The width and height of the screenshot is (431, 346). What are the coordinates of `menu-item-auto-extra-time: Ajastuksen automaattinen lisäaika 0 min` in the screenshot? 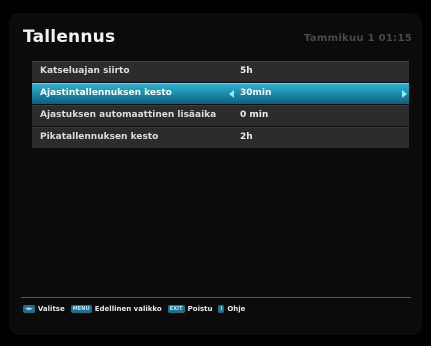 It's located at (220, 115).